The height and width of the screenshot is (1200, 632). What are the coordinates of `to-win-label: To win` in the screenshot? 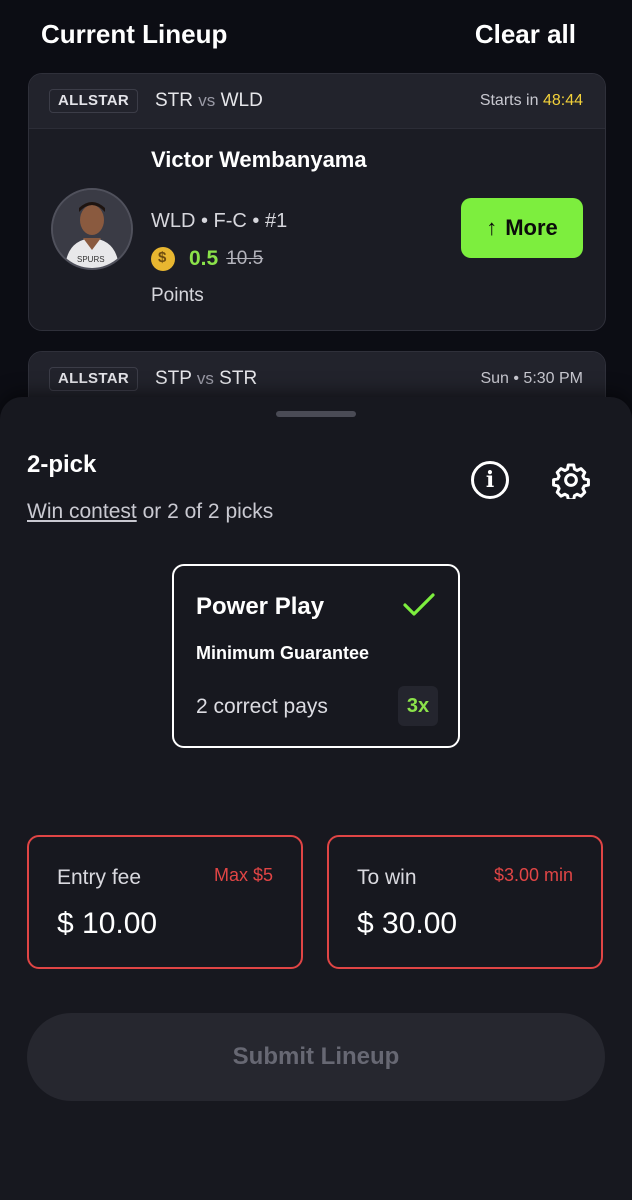 It's located at (387, 877).